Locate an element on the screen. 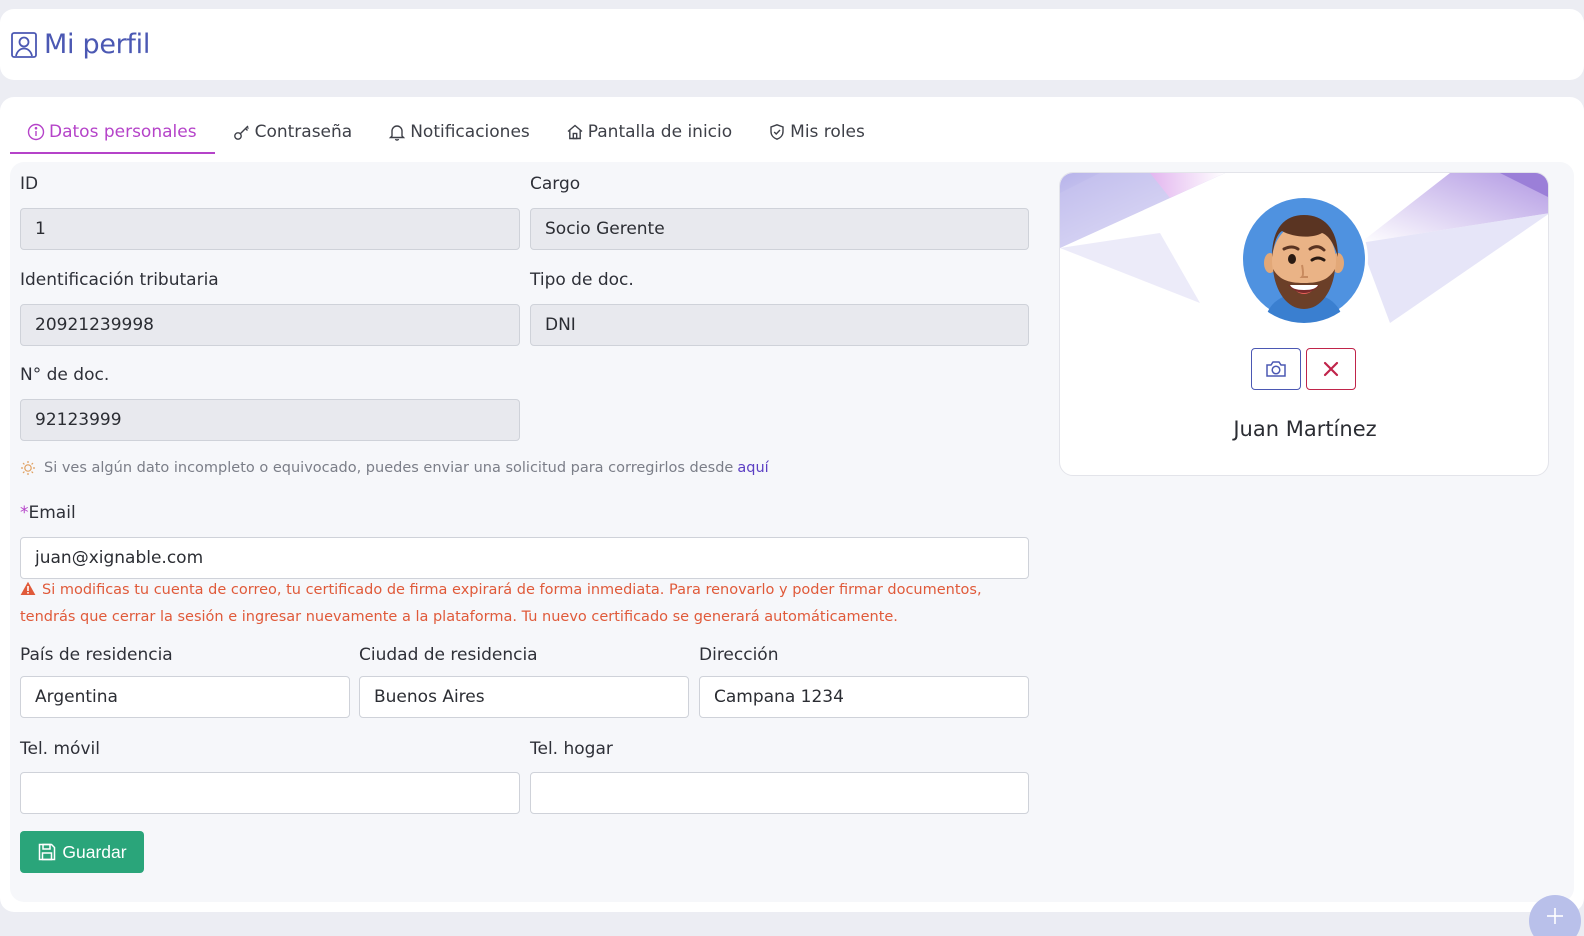 This screenshot has width=1584, height=936. email-input is located at coordinates (524, 558).